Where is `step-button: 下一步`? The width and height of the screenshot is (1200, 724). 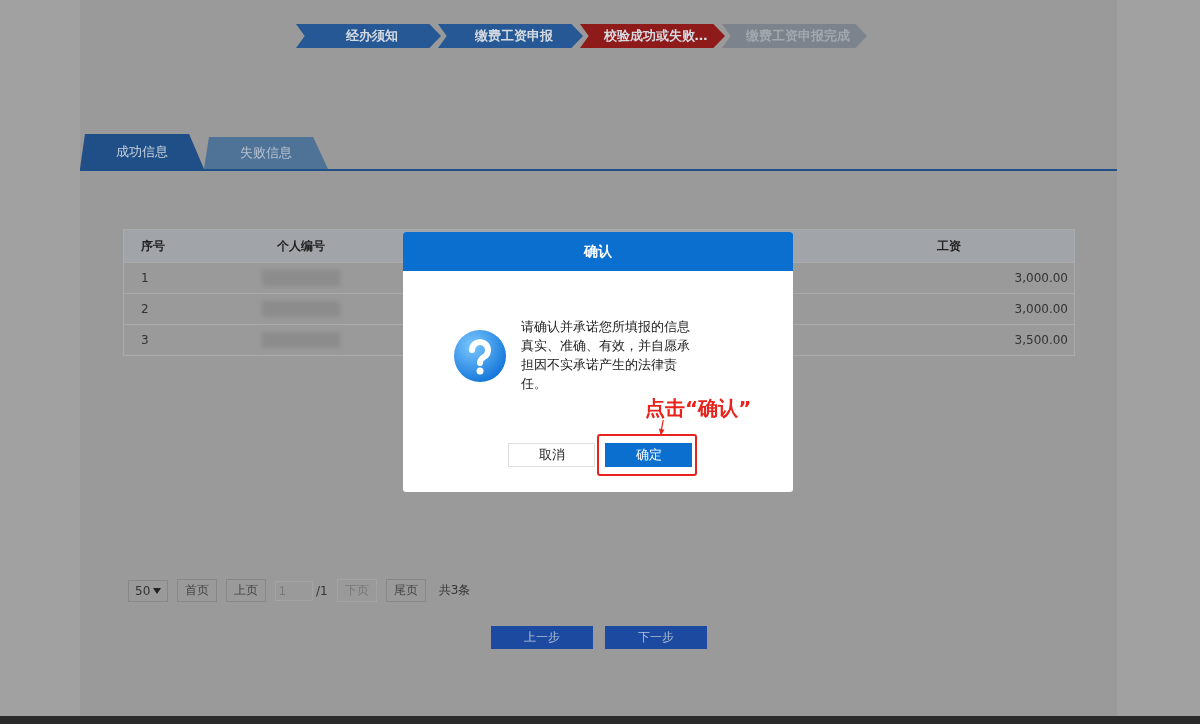
step-button: 下一步 is located at coordinates (656, 637).